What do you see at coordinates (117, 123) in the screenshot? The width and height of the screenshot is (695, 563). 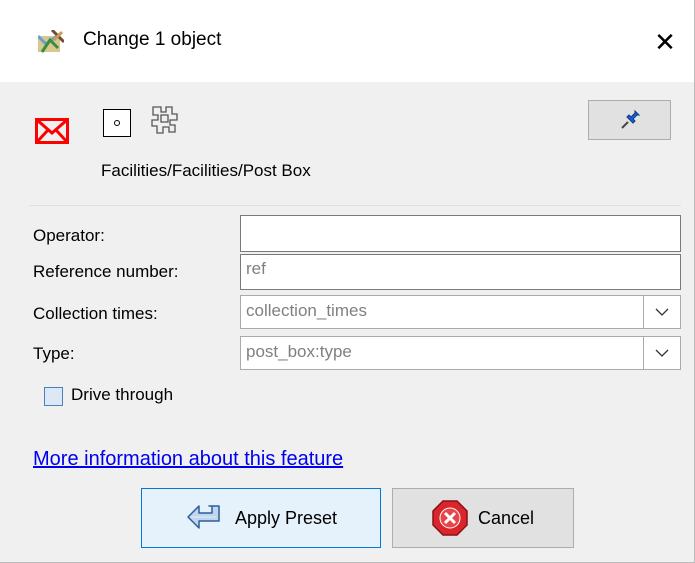 I see `node-icon` at bounding box center [117, 123].